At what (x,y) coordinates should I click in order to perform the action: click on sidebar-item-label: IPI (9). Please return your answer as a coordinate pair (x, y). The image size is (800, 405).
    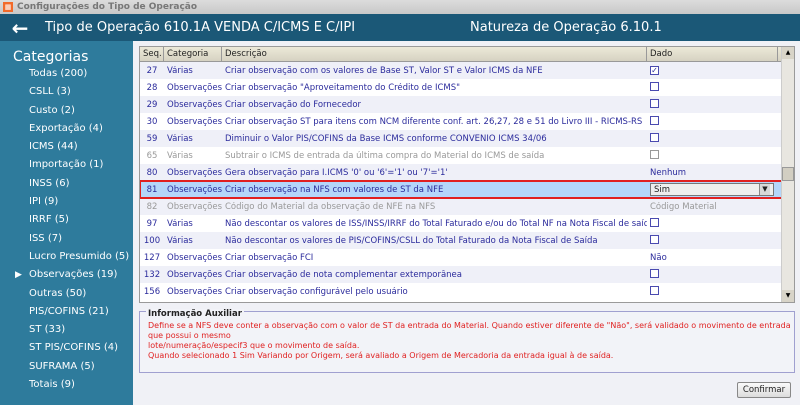
    Looking at the image, I should click on (44, 202).